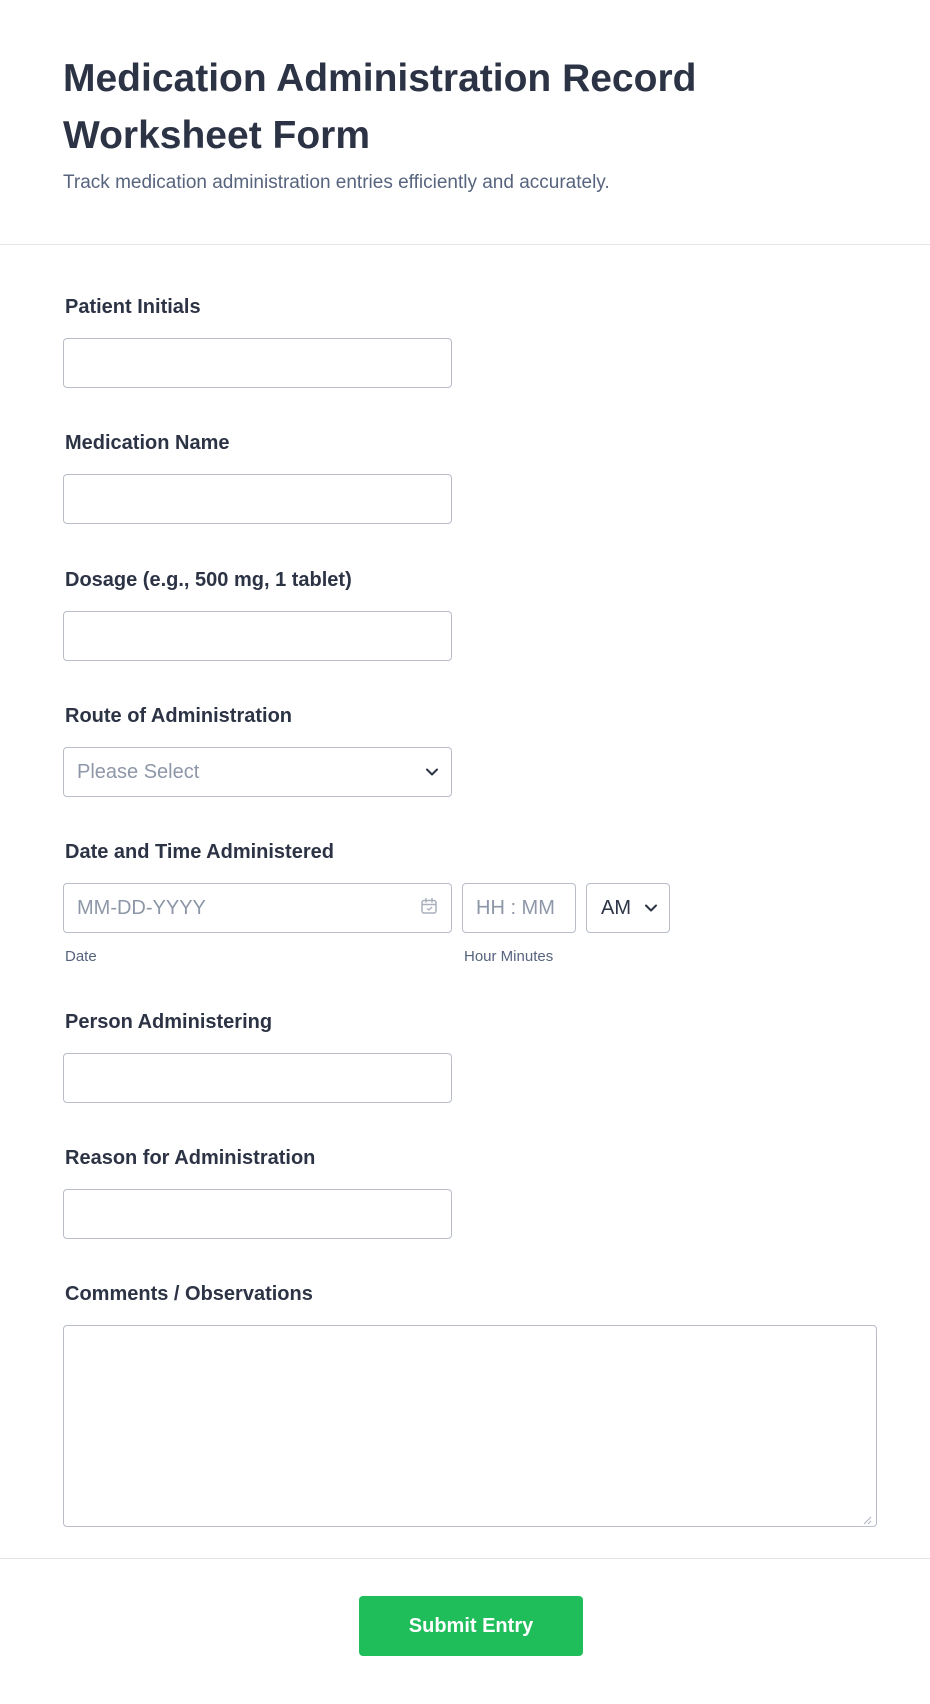 Image resolution: width=930 pixels, height=1704 pixels. Describe the element at coordinates (199, 852) in the screenshot. I see `datetime-label: Date and Time Administered` at that location.